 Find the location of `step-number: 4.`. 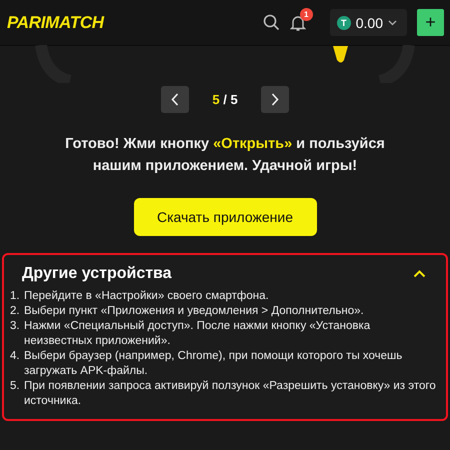

step-number: 4. is located at coordinates (15, 356).